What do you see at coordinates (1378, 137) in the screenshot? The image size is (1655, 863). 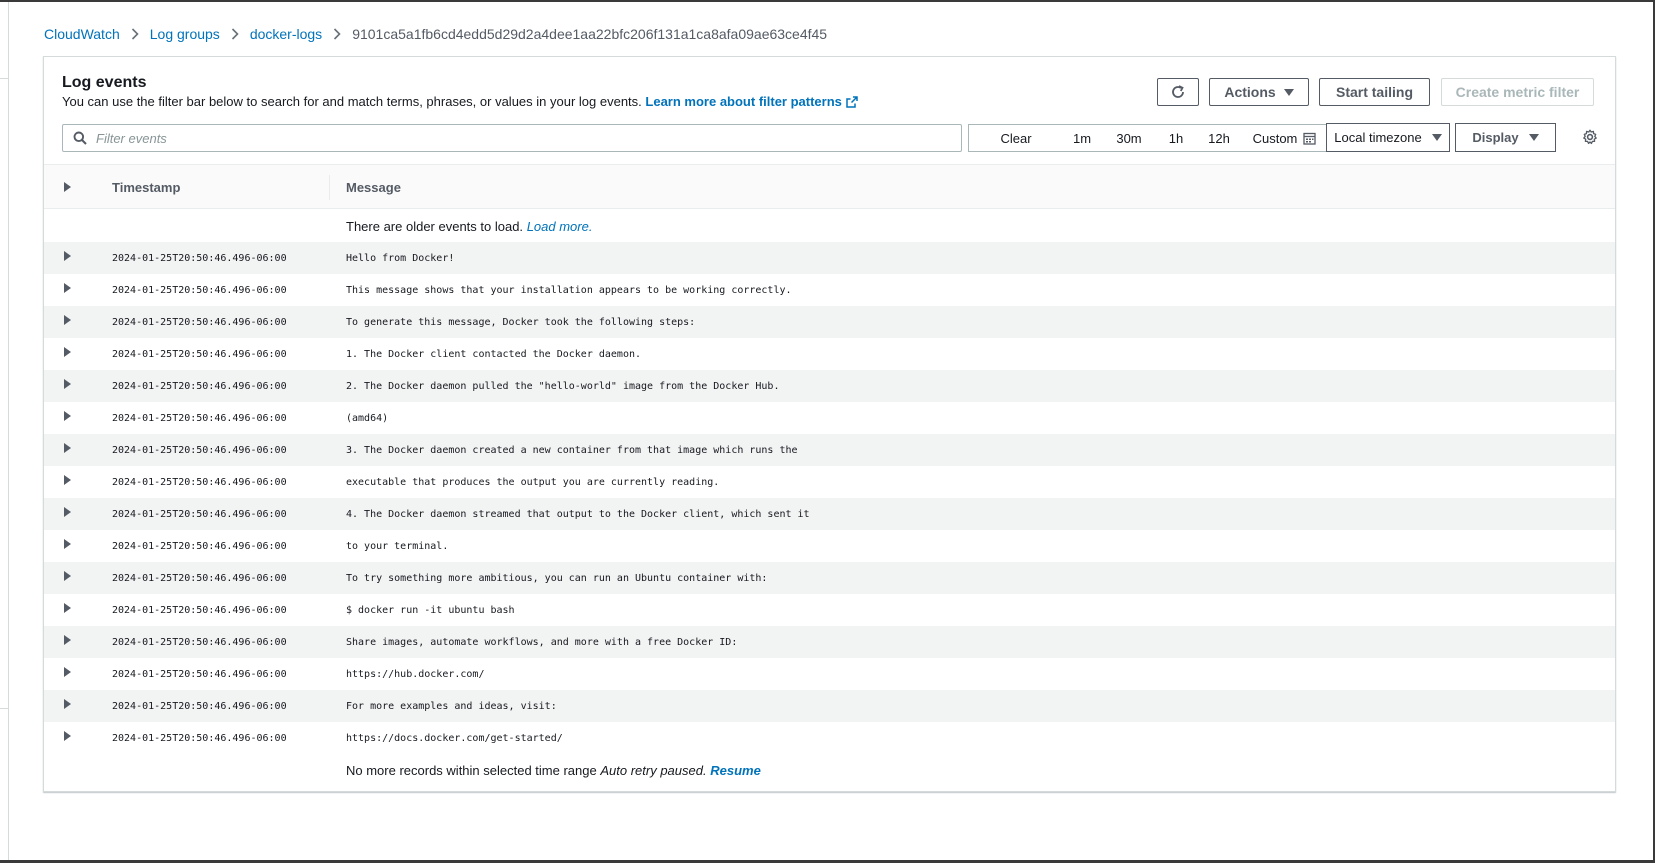 I see `timezone-label: Local timezone` at bounding box center [1378, 137].